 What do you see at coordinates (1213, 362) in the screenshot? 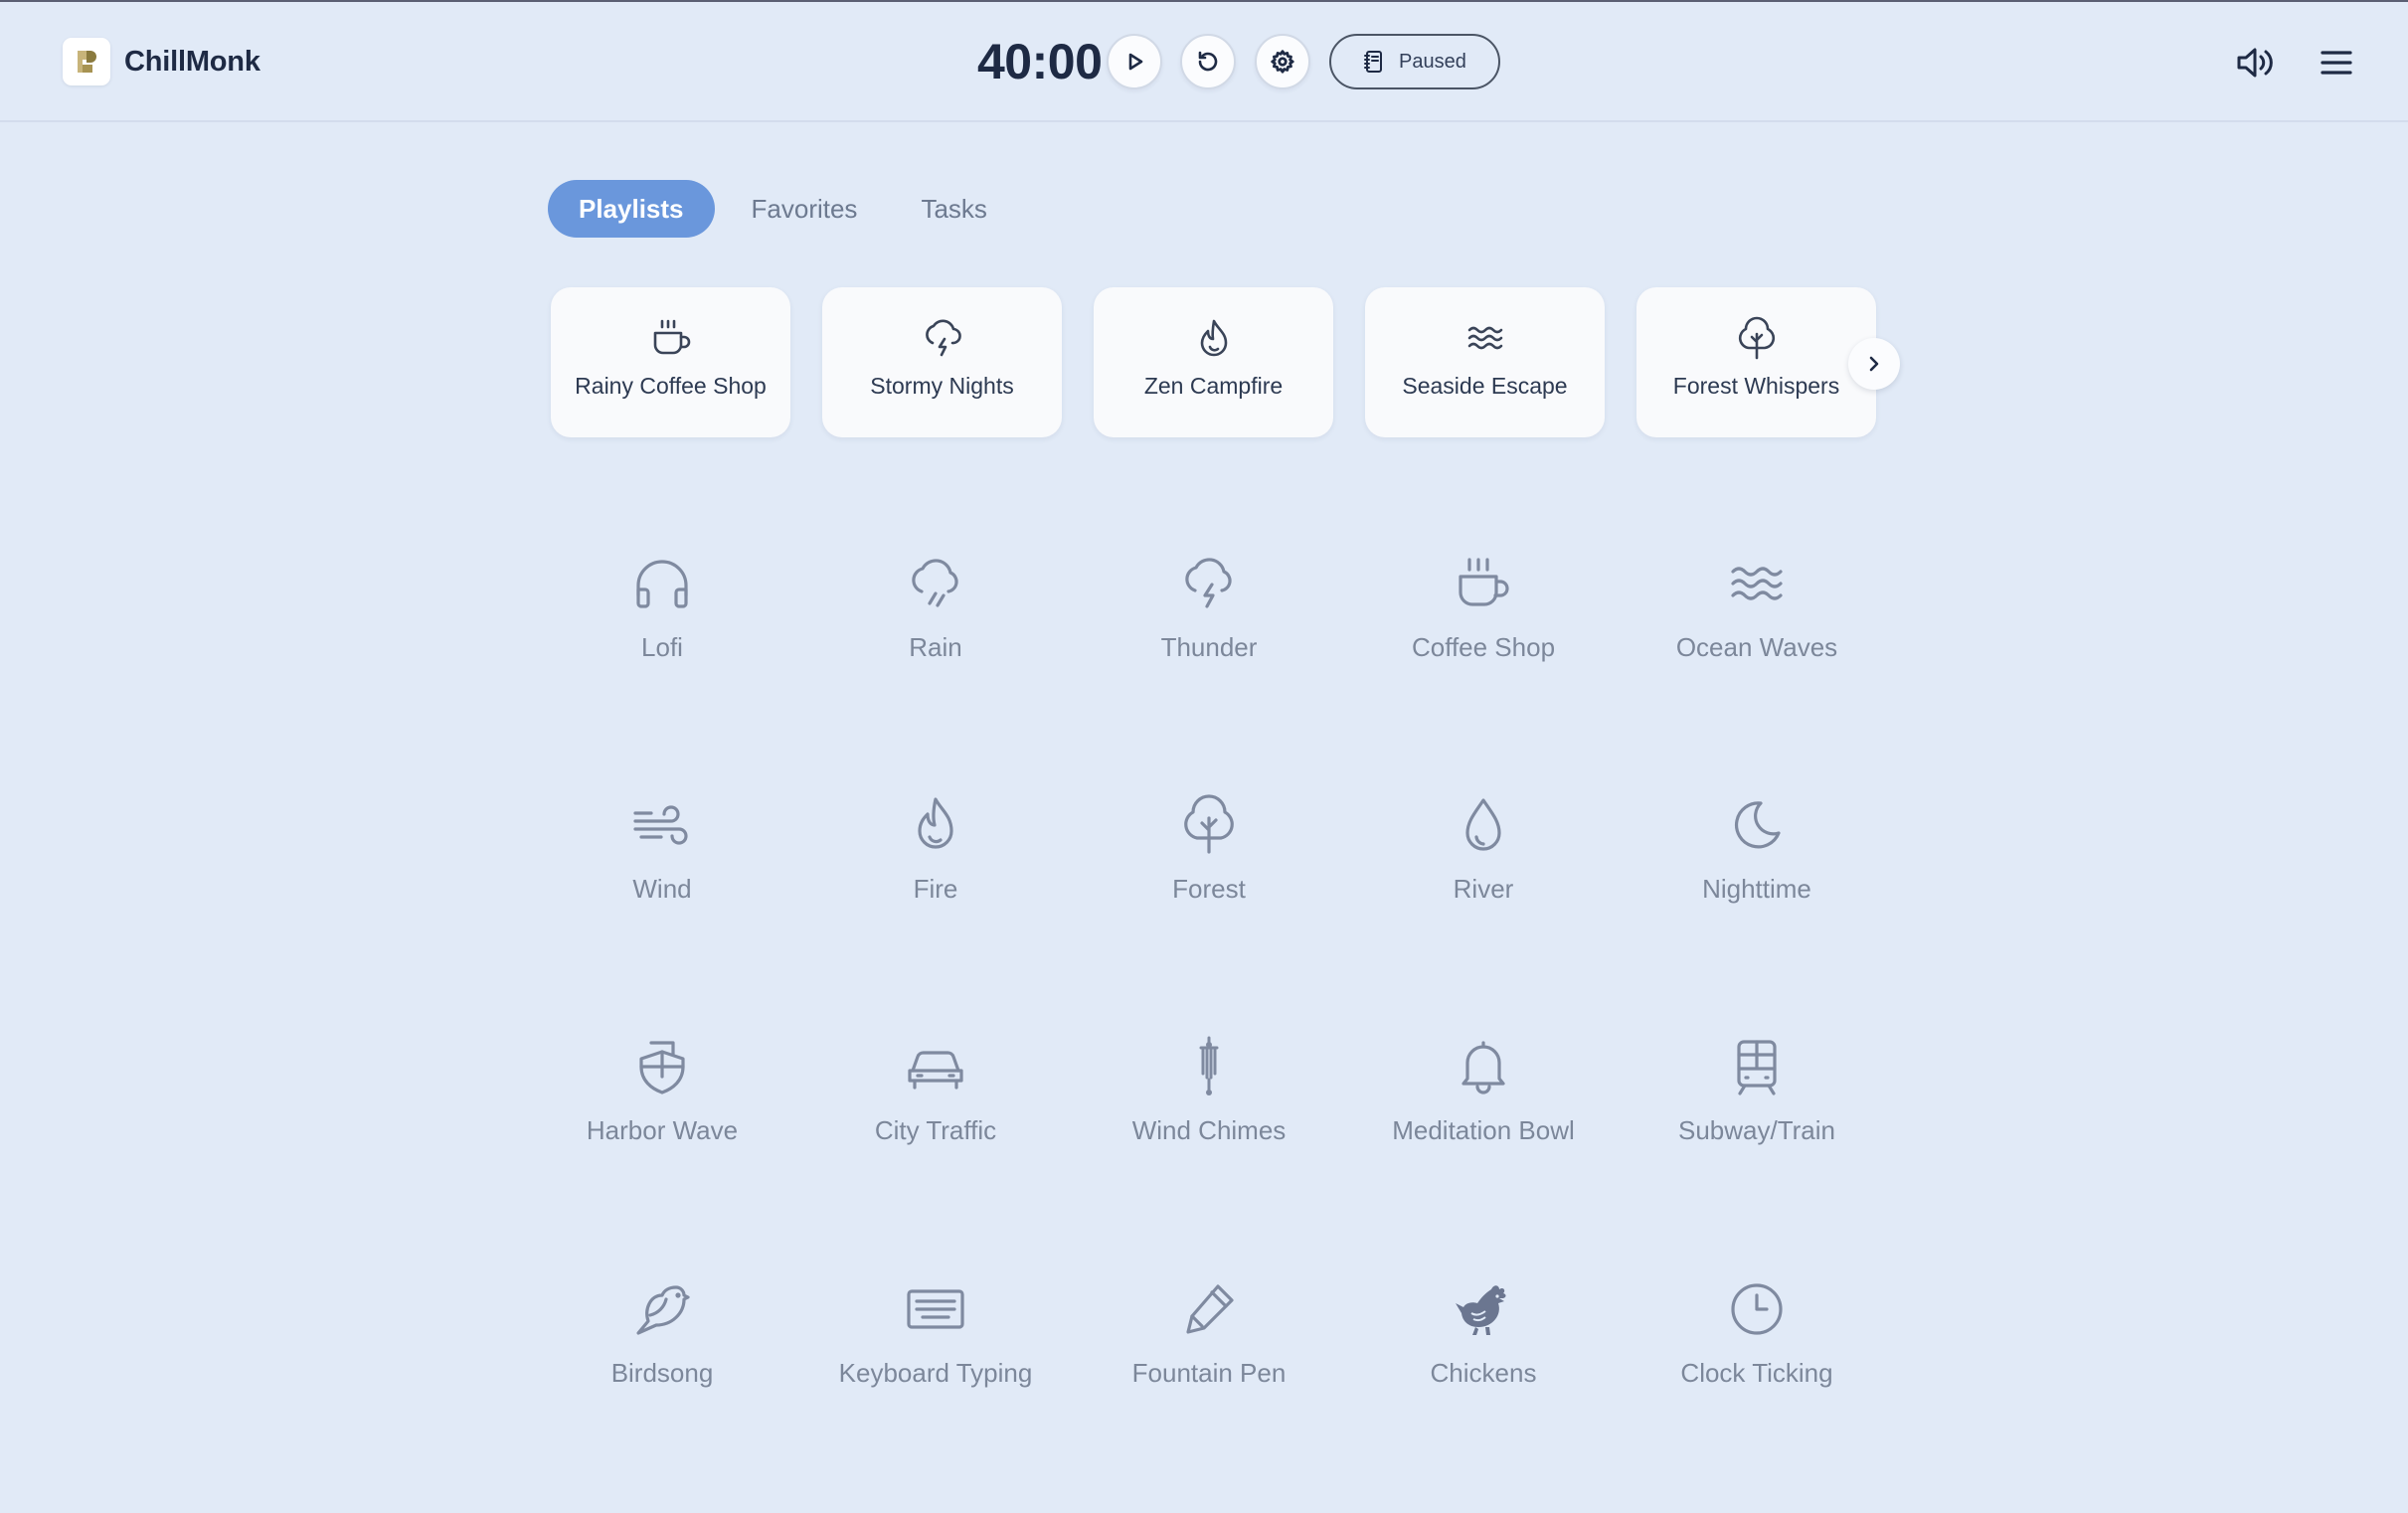
I see `playlist-card-zen-campfire: Zen Campfire` at bounding box center [1213, 362].